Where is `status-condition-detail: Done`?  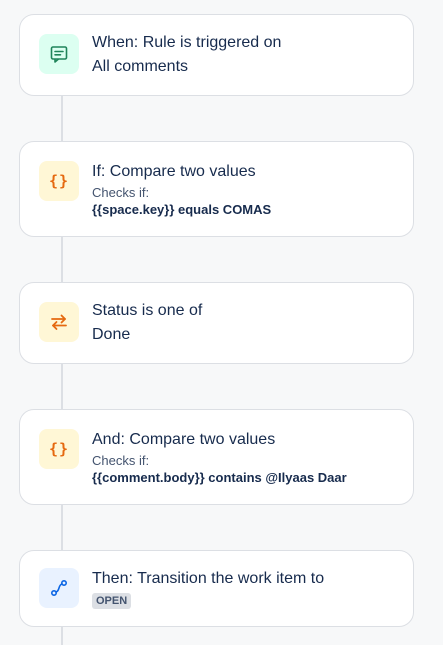 status-condition-detail: Done is located at coordinates (111, 334).